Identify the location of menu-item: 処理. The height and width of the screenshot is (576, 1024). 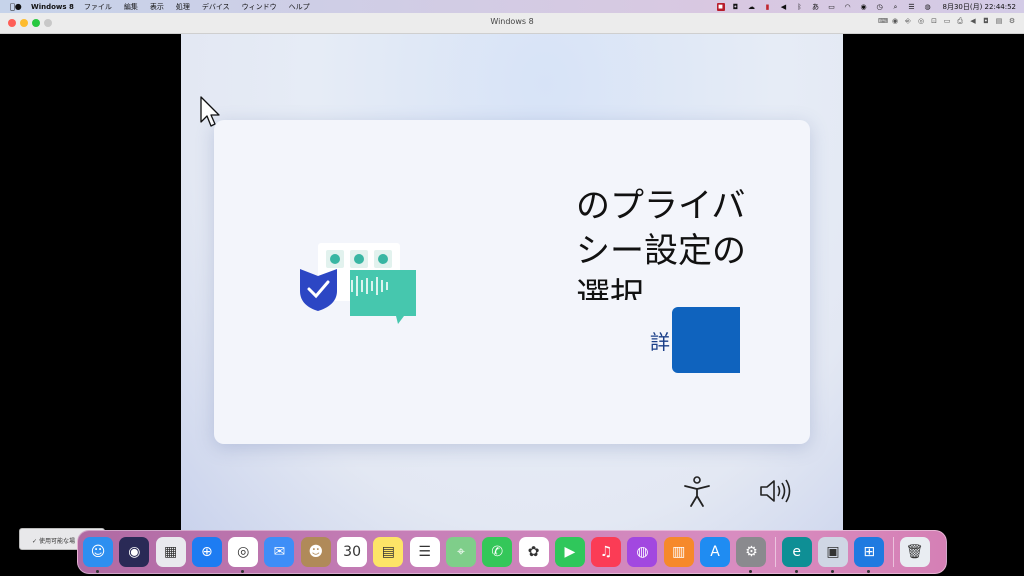
(183, 7).